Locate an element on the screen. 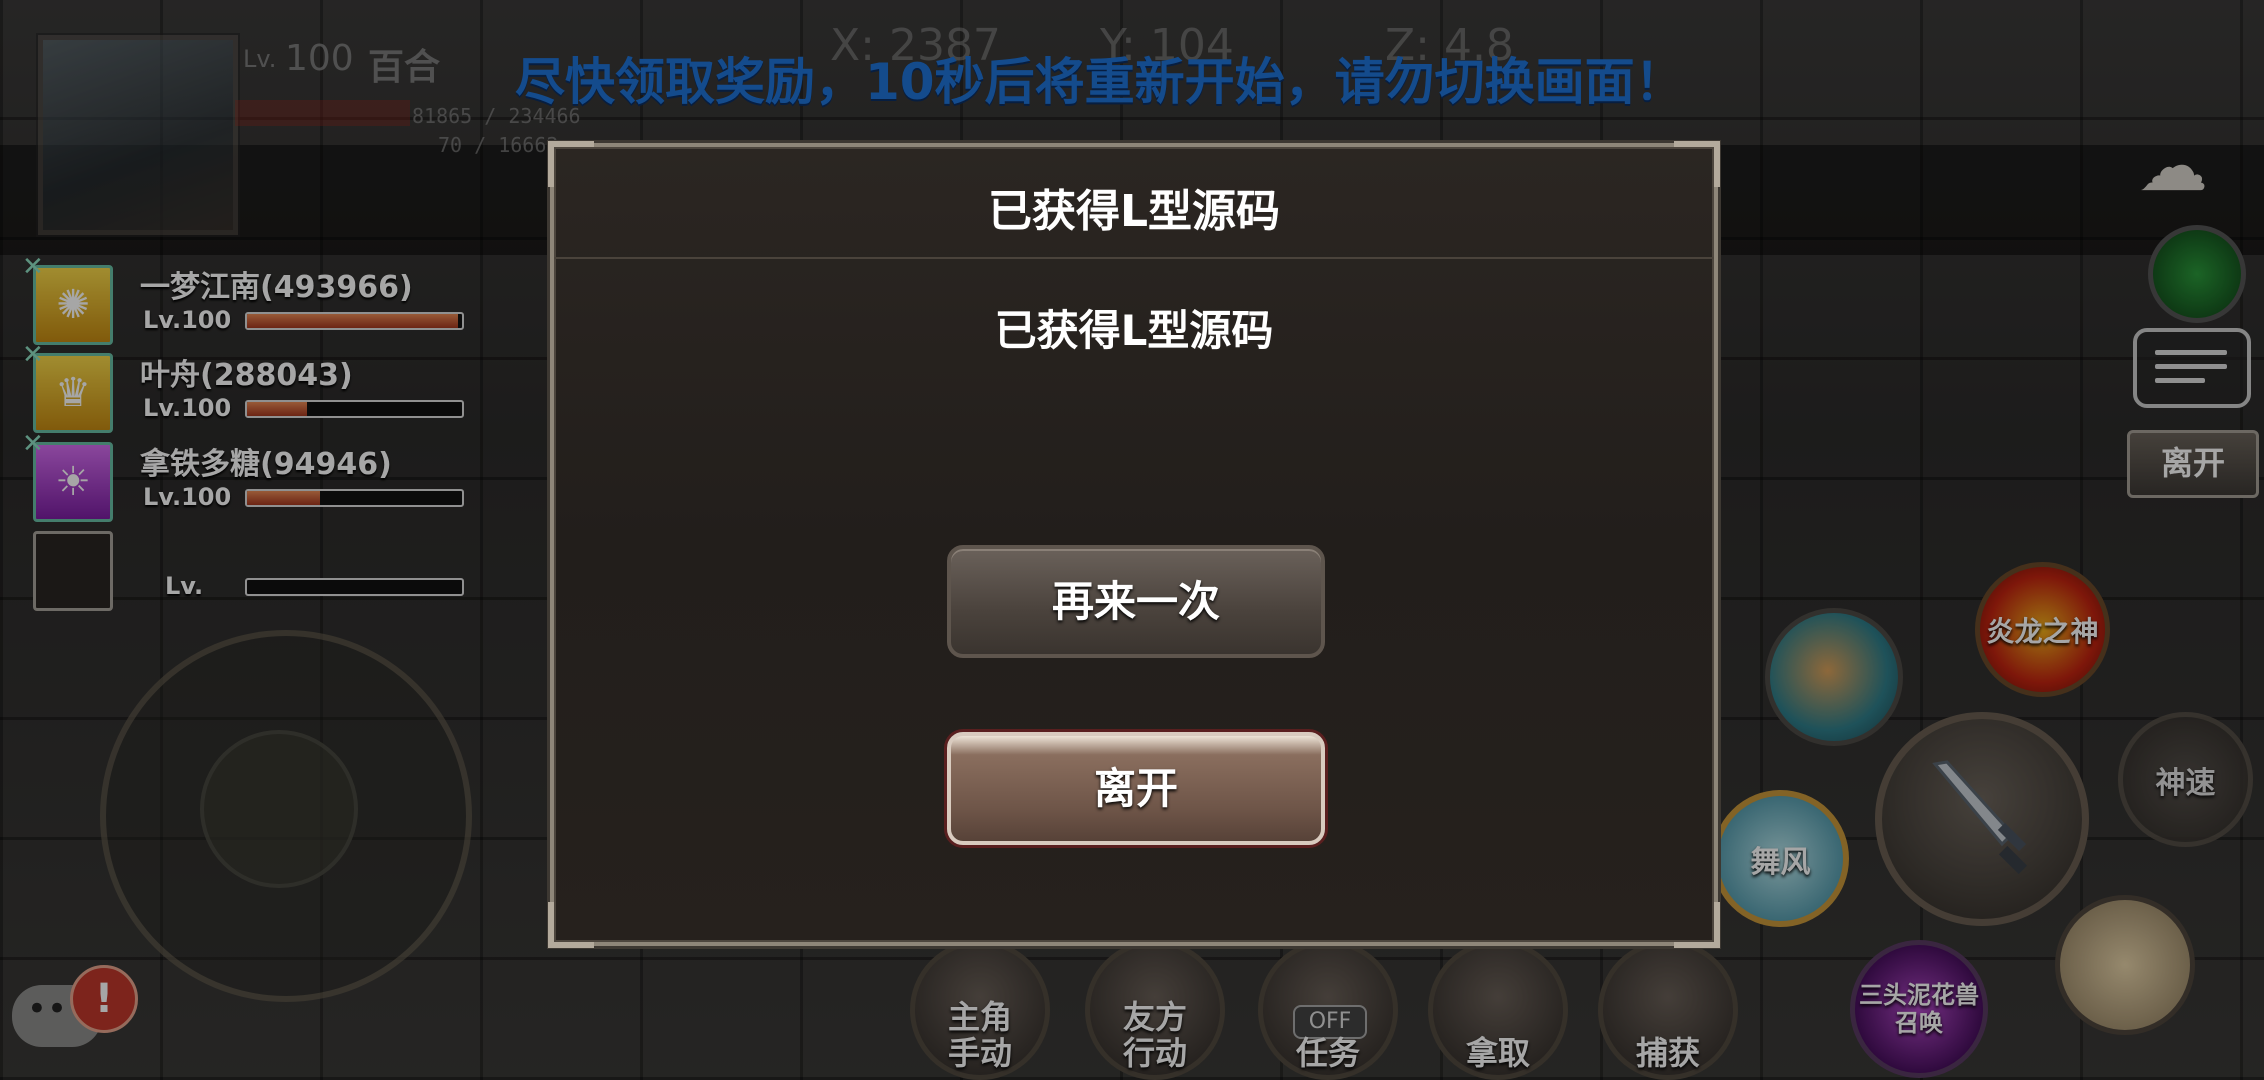  leave-button: 离开 is located at coordinates (1136, 788).